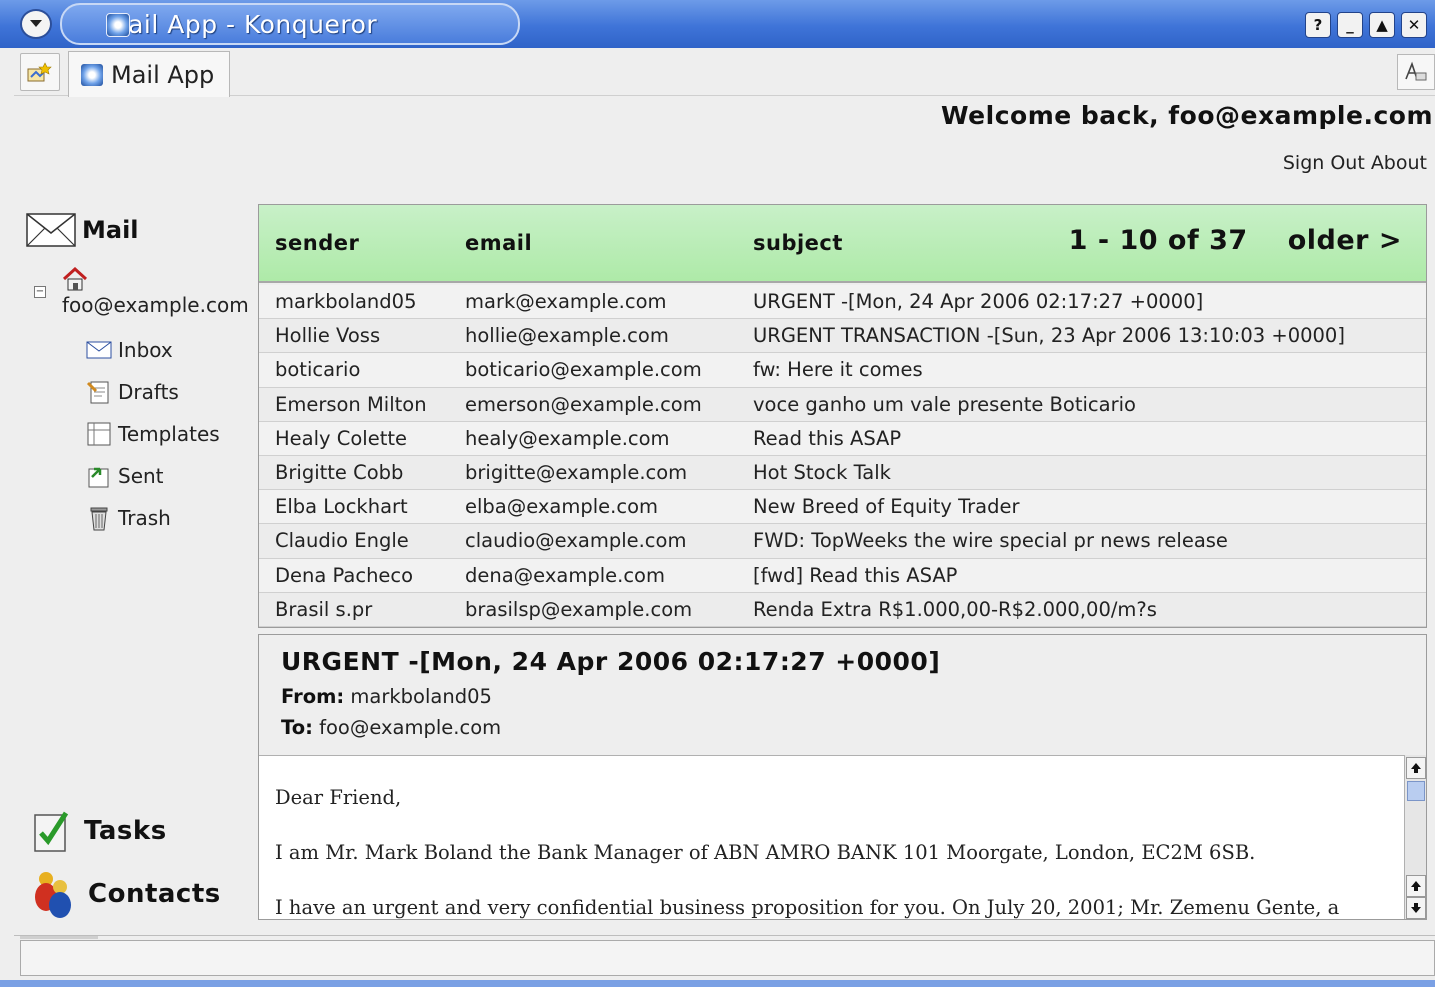  I want to click on column-header-sender: sender, so click(317, 243).